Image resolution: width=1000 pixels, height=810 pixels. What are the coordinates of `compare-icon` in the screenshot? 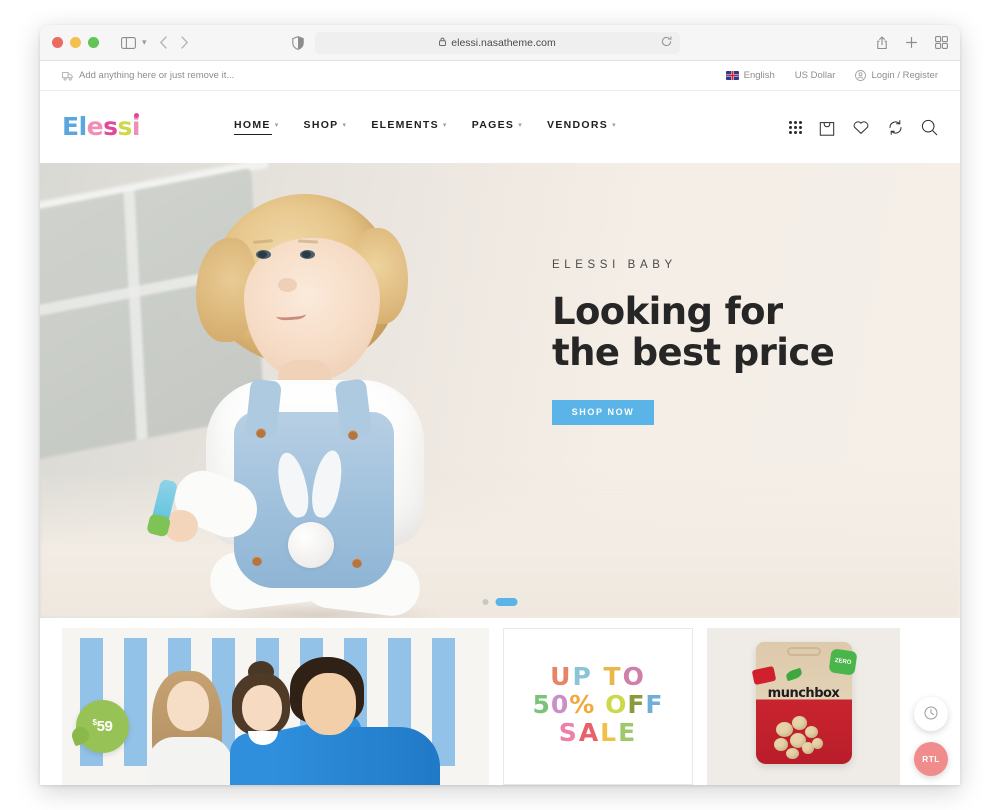 It's located at (895, 127).